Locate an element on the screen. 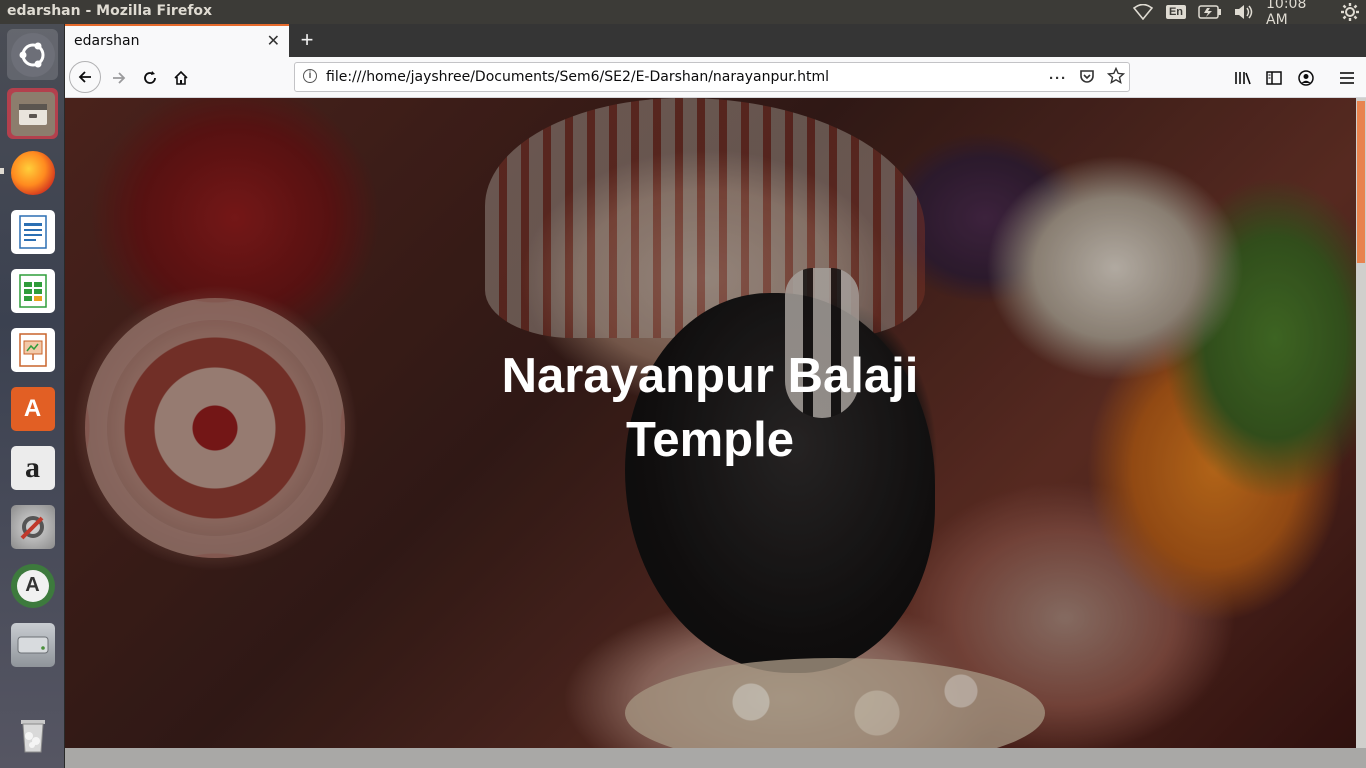  firefox-icon is located at coordinates (32, 172).